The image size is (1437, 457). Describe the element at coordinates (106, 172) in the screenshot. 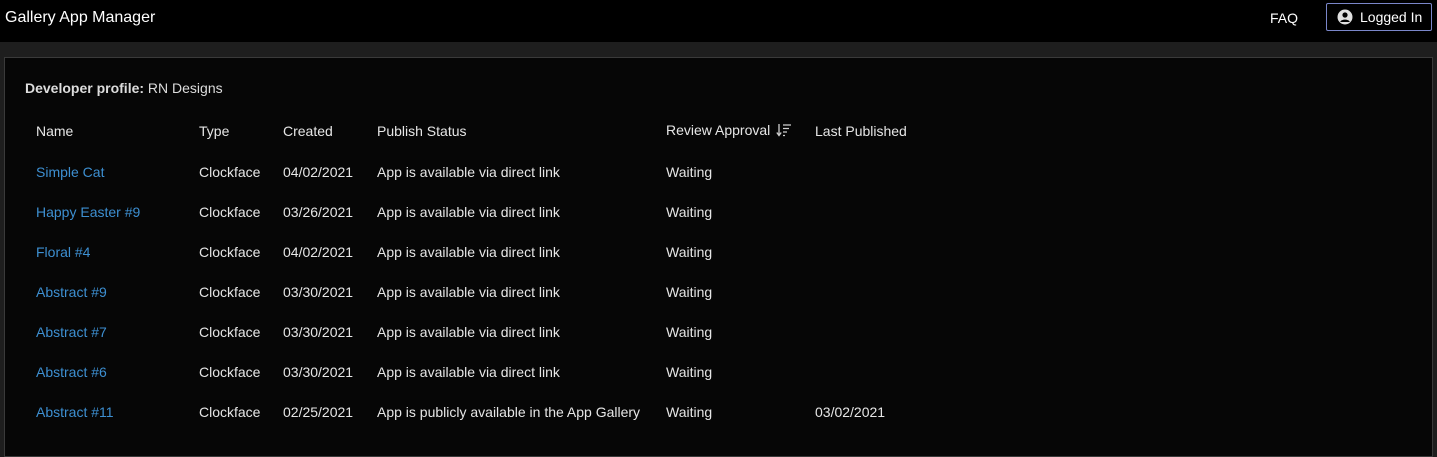

I see `cell-name: Simple Cat` at that location.